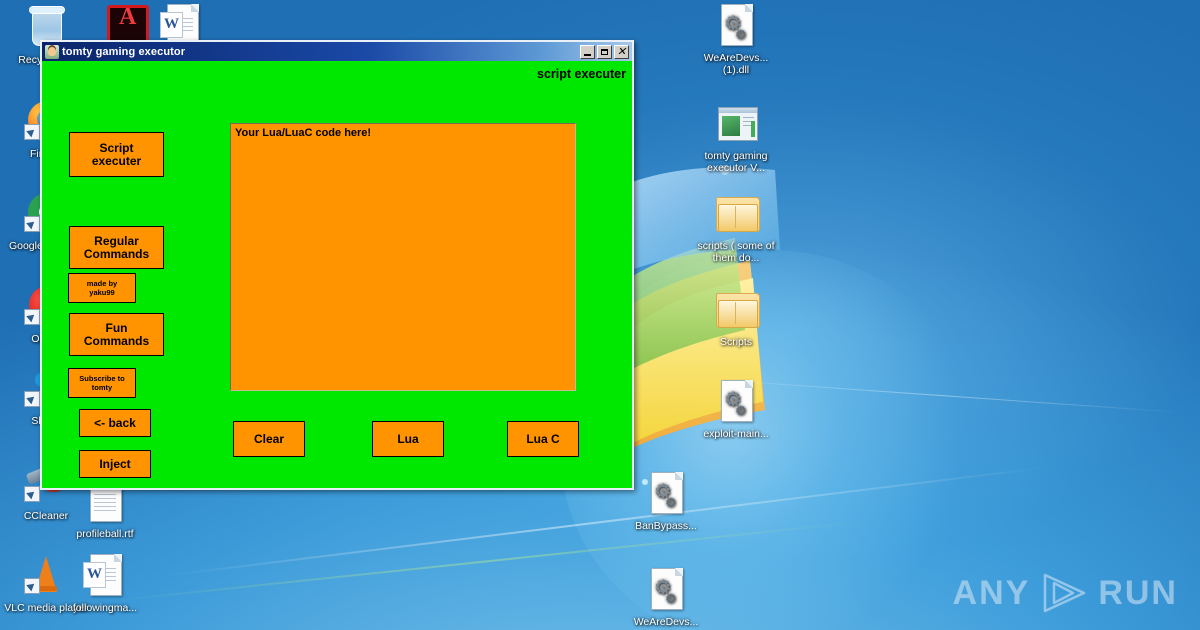  I want to click on regular-commands-button: Regular Commands, so click(116, 247).